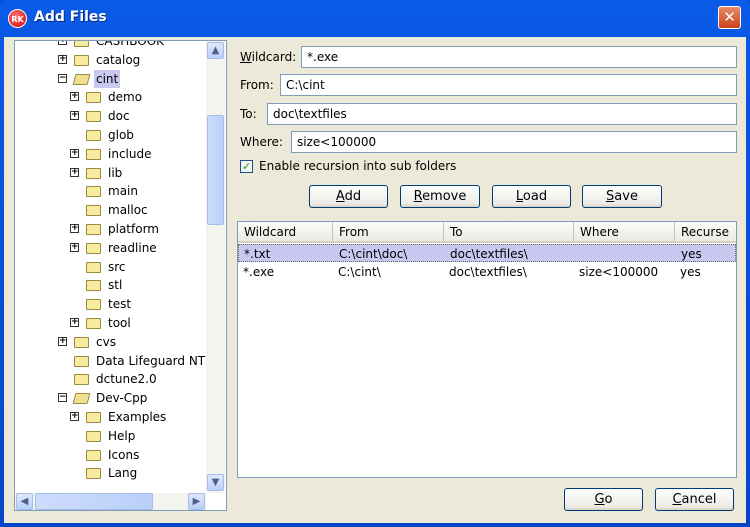  Describe the element at coordinates (118, 59) in the screenshot. I see `tree-item-label: catalog` at that location.